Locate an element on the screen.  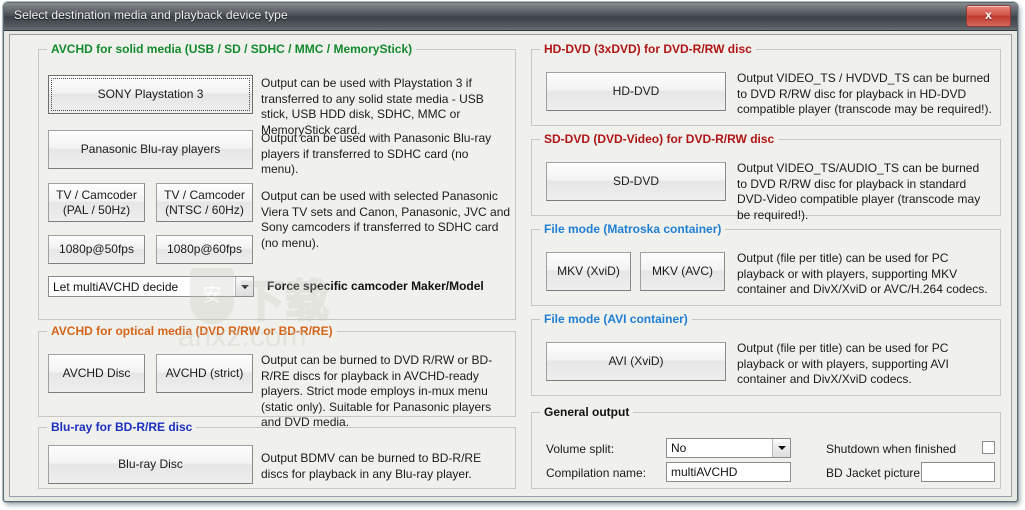
button-1080p-60fps: 1080p@60fps is located at coordinates (204, 249).